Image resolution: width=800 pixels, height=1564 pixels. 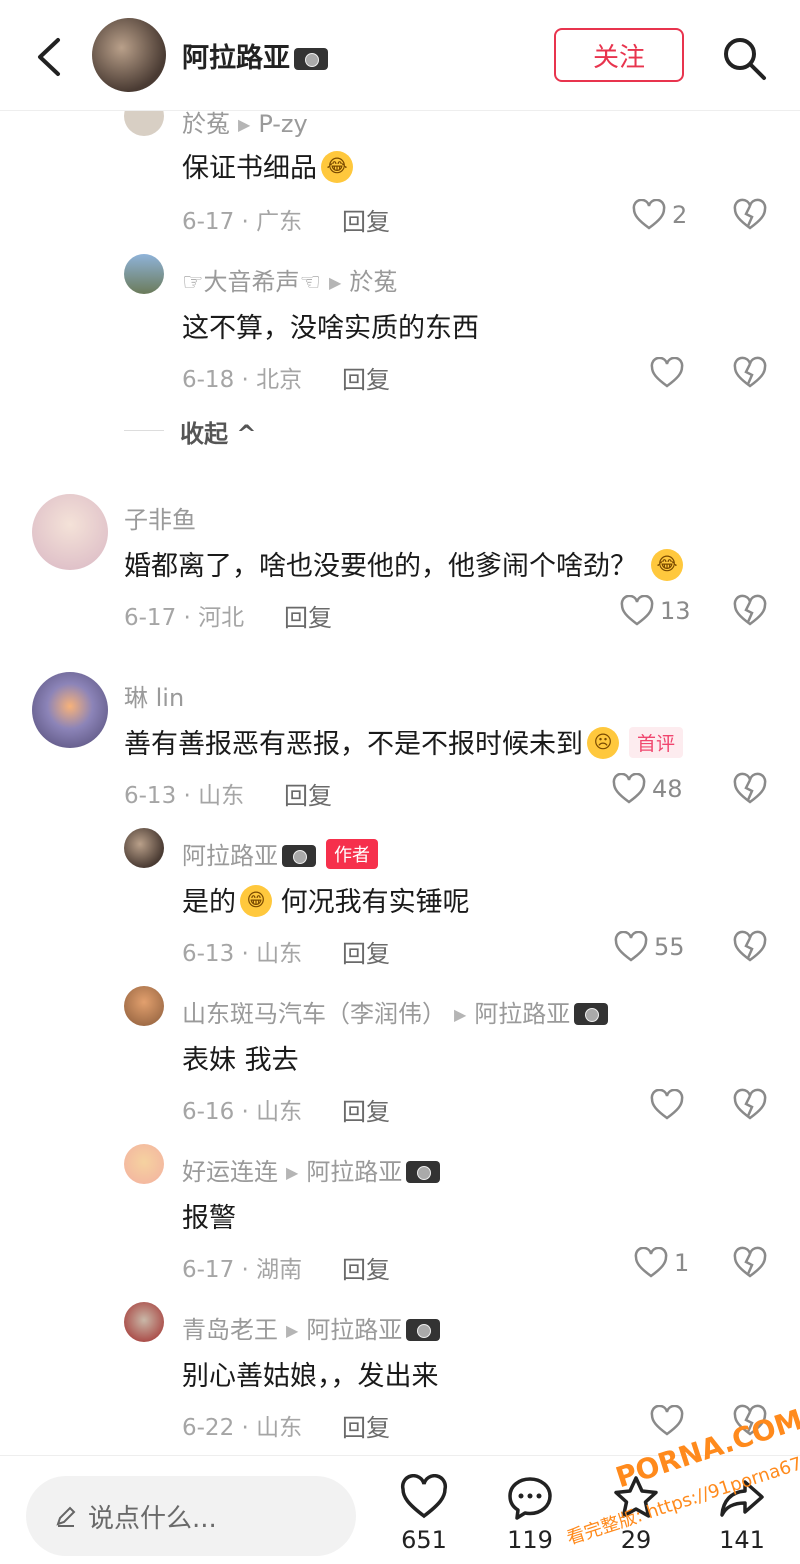 I want to click on comment-text: 保证书细品 😂, so click(x=267, y=166).